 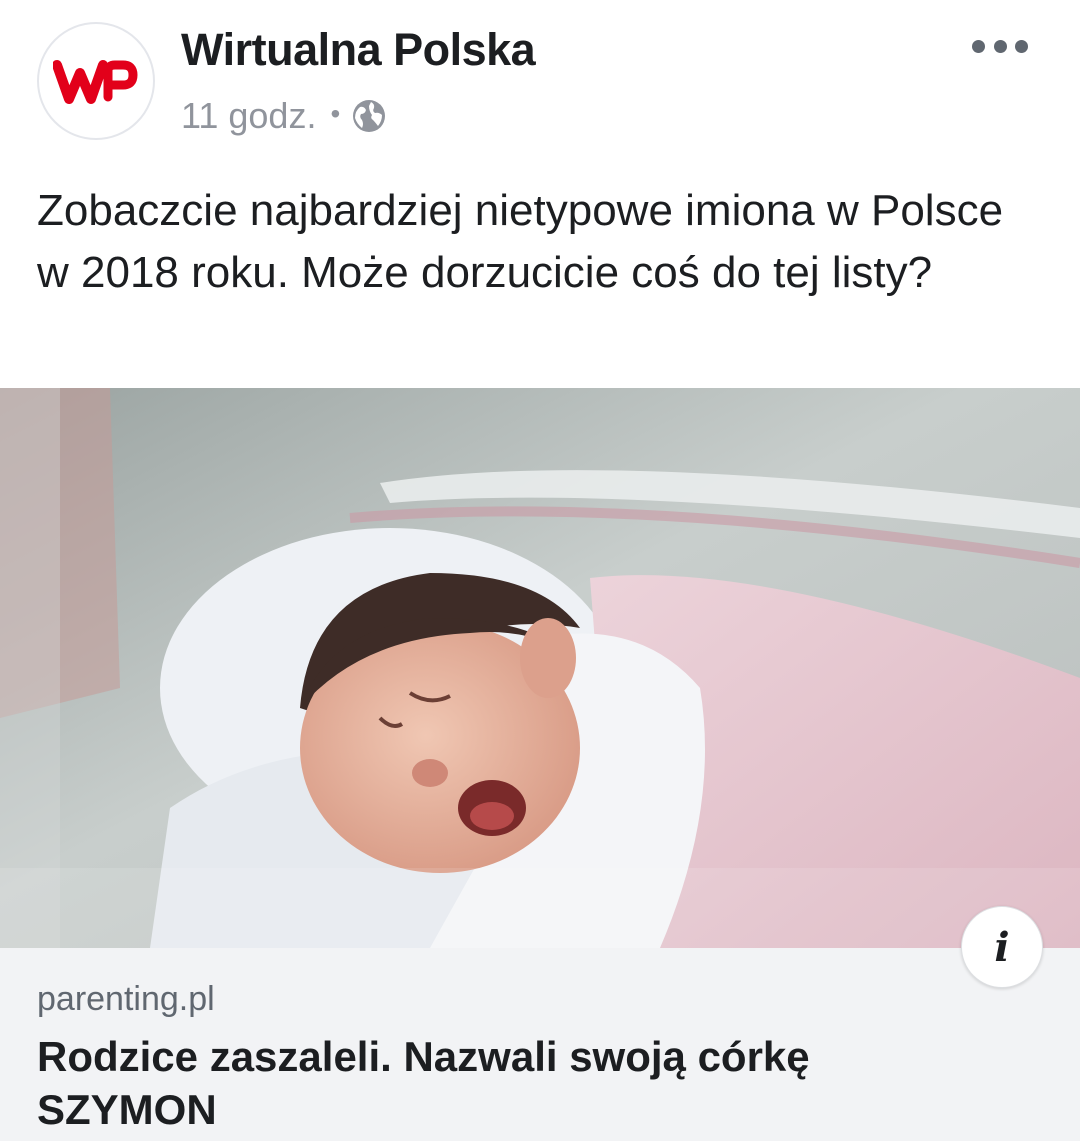 I want to click on page-avatar, so click(x=96, y=81).